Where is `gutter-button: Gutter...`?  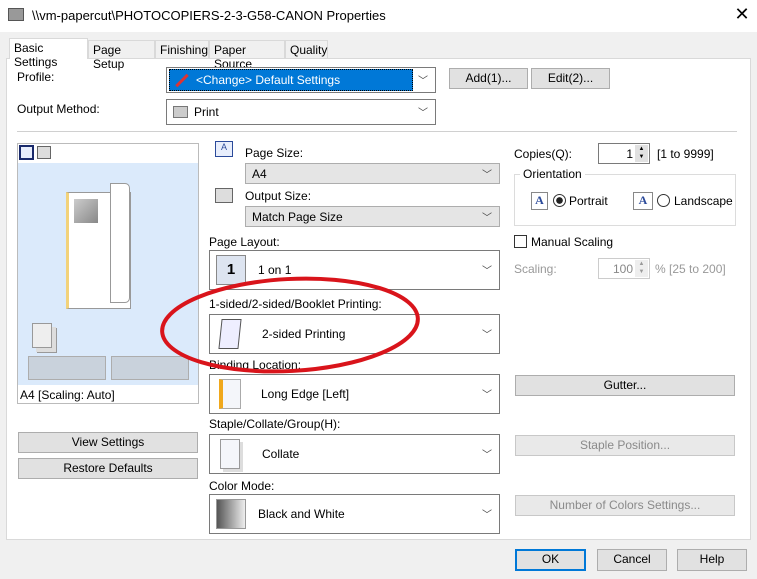 gutter-button: Gutter... is located at coordinates (625, 385).